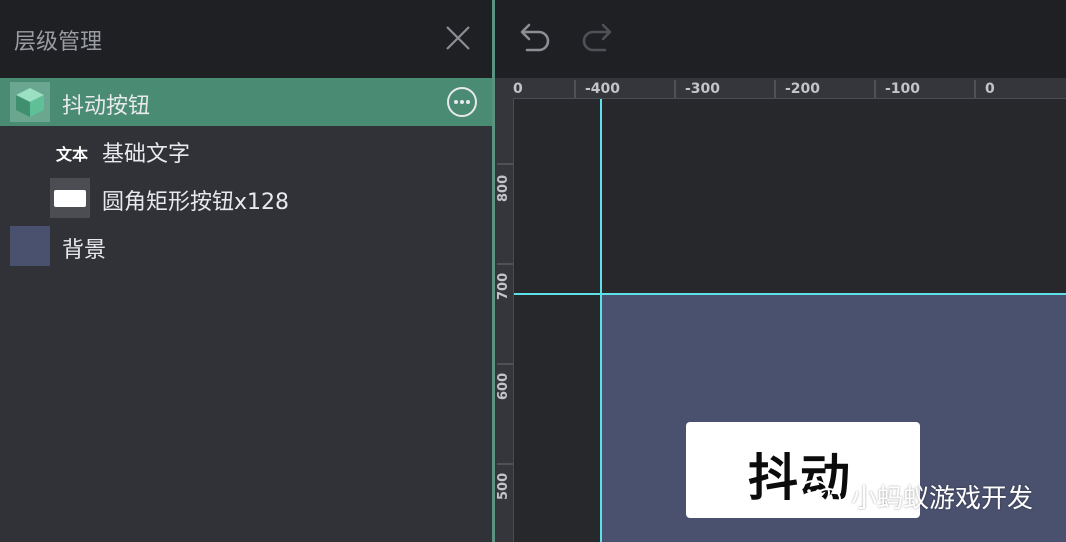  Describe the element at coordinates (146, 154) in the screenshot. I see `layer-item-label: 基础文字` at that location.